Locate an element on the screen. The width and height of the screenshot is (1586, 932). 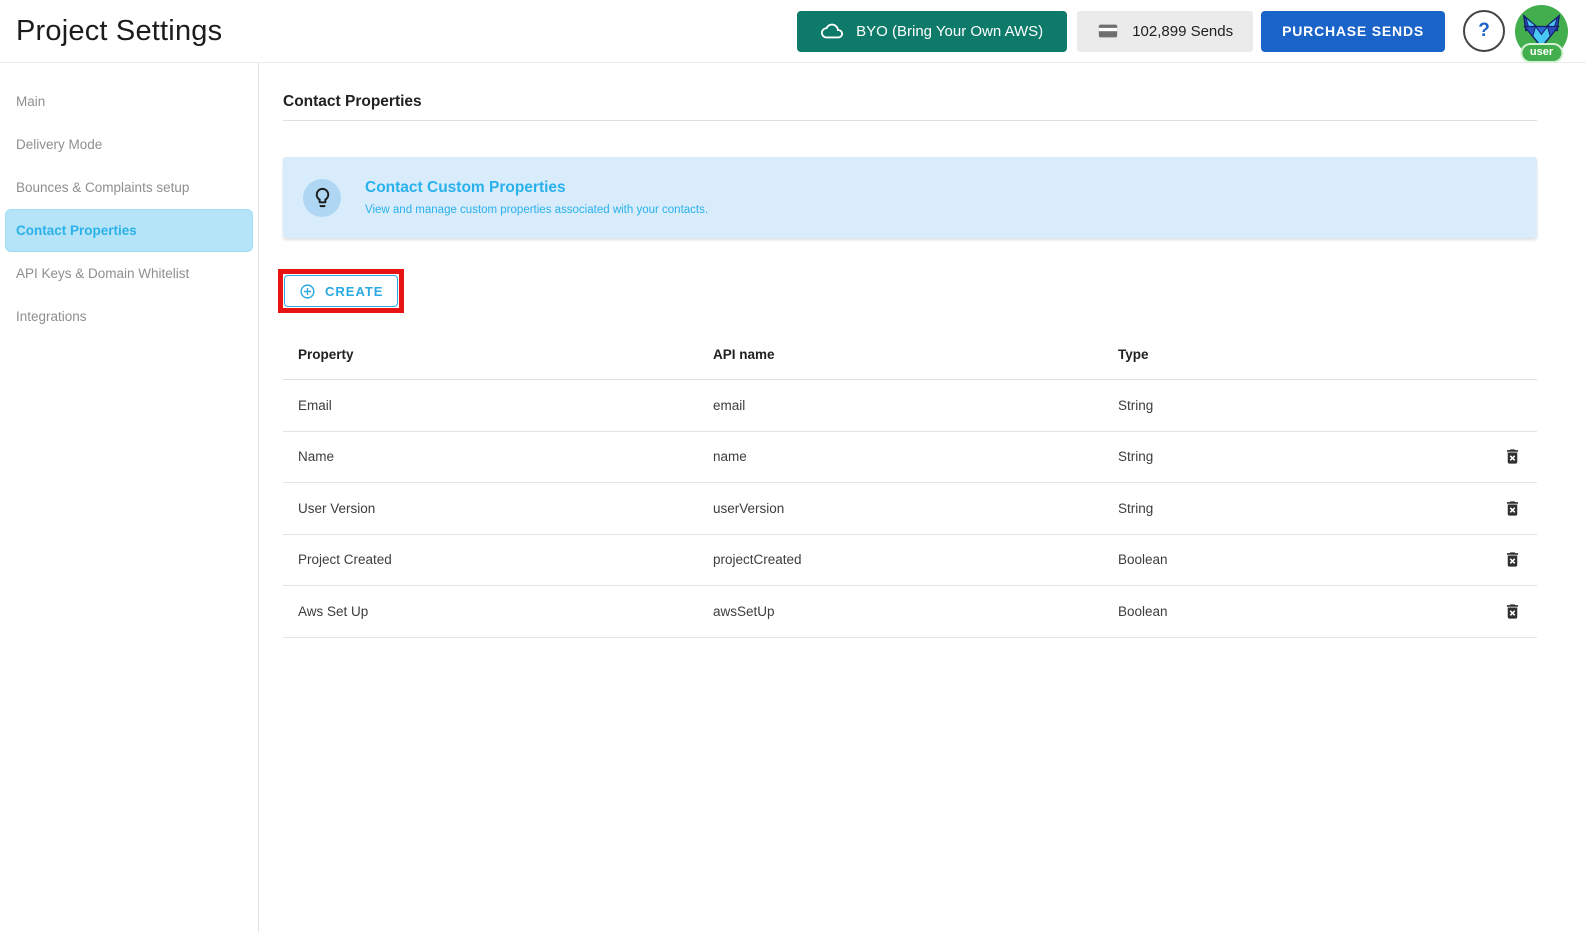
column-header-type: Type is located at coordinates (1133, 354).